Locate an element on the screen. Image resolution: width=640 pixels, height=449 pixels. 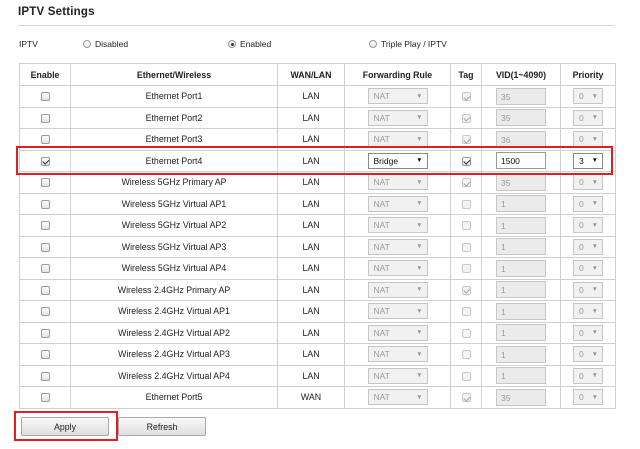
iptv-mode-disabled-option: Disabled is located at coordinates (105, 44).